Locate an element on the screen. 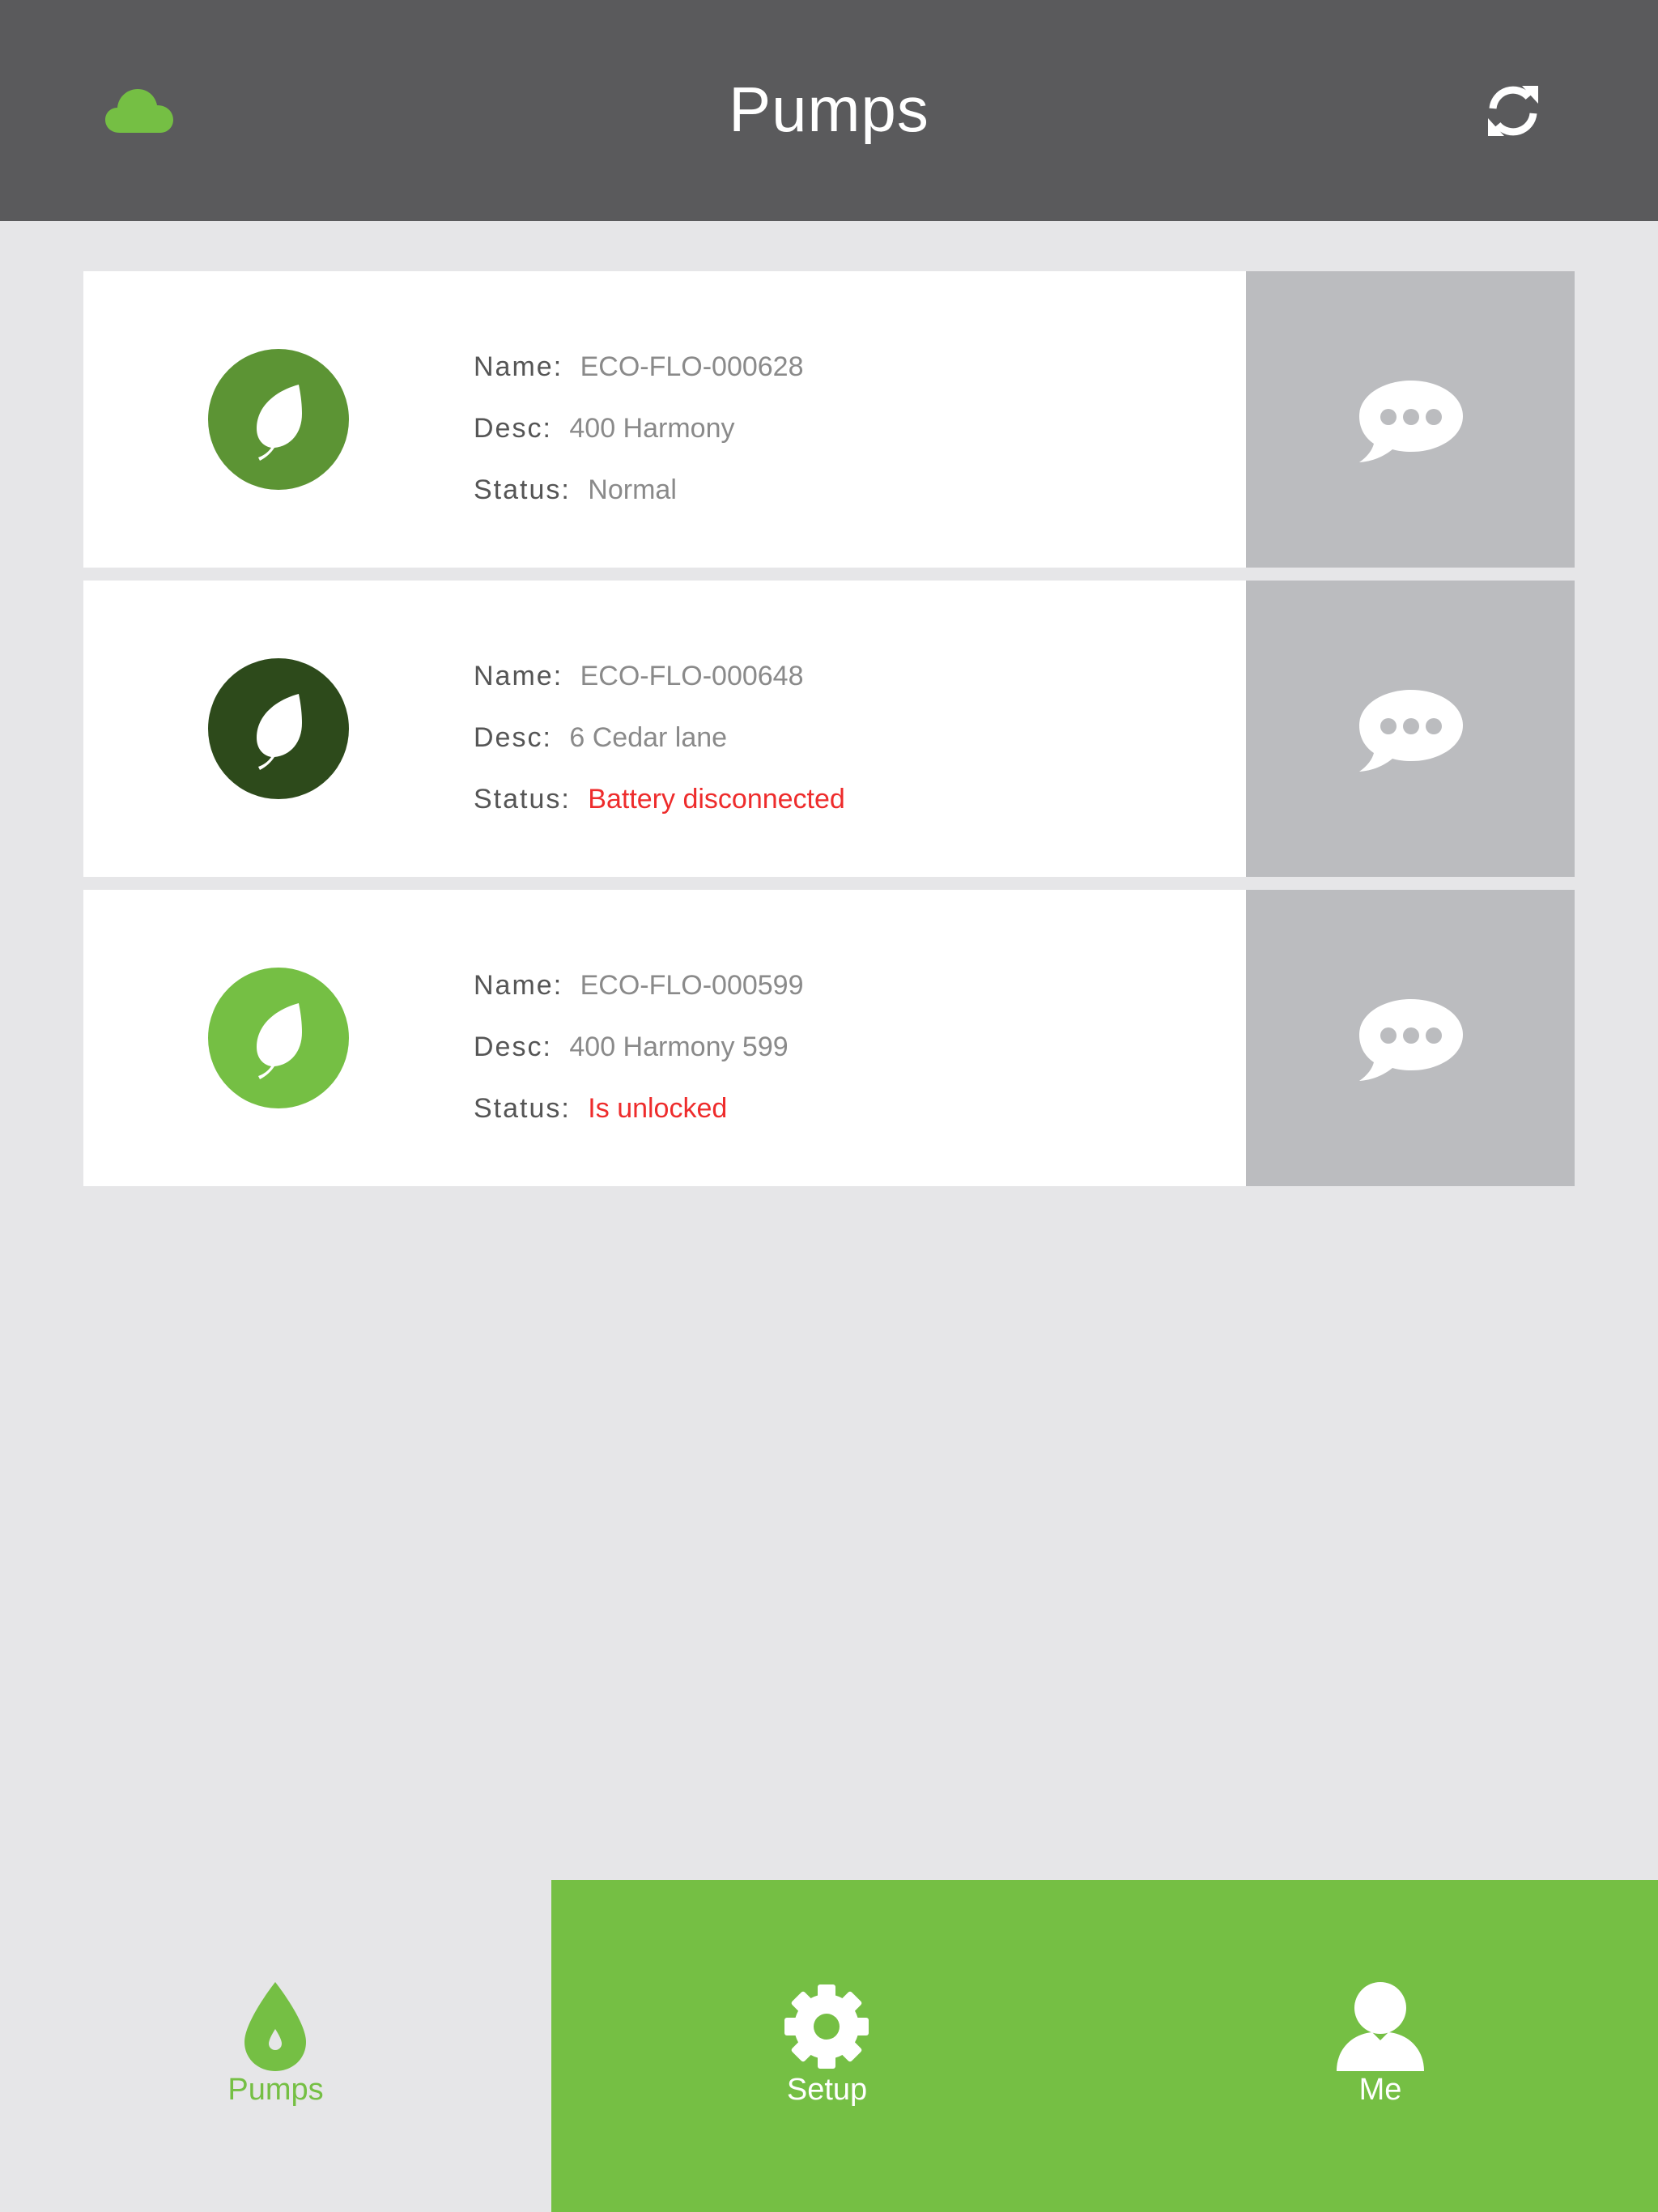 This screenshot has width=1658, height=2212. tab-setup-label: Setup is located at coordinates (827, 2090).